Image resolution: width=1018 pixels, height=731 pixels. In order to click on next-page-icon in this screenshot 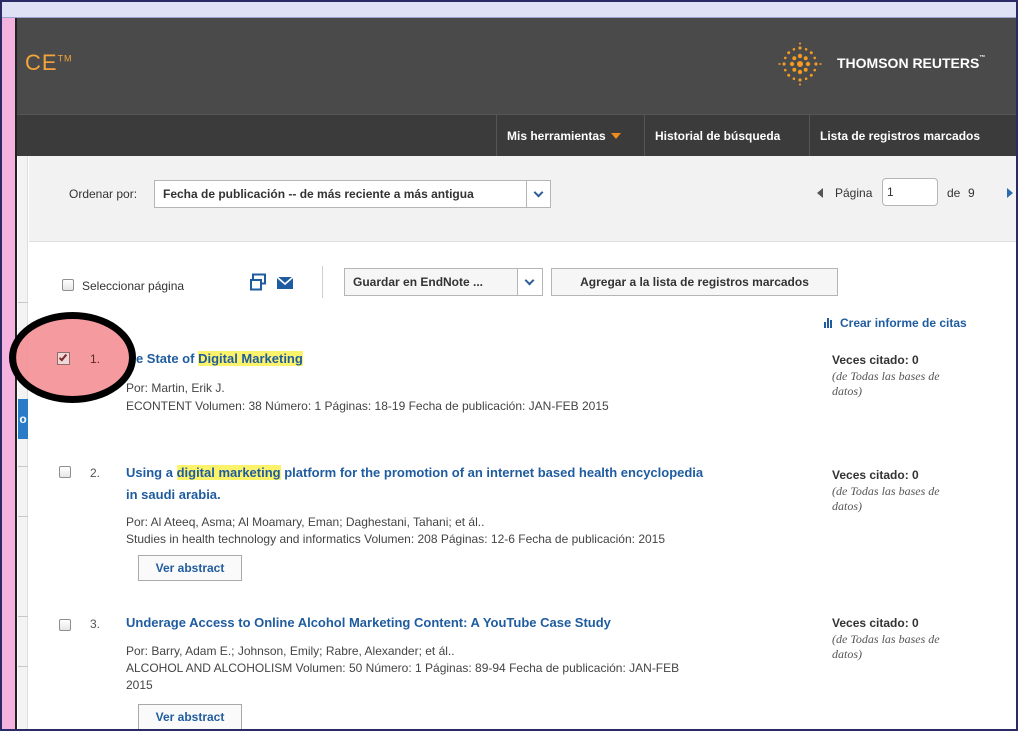, I will do `click(1010, 193)`.